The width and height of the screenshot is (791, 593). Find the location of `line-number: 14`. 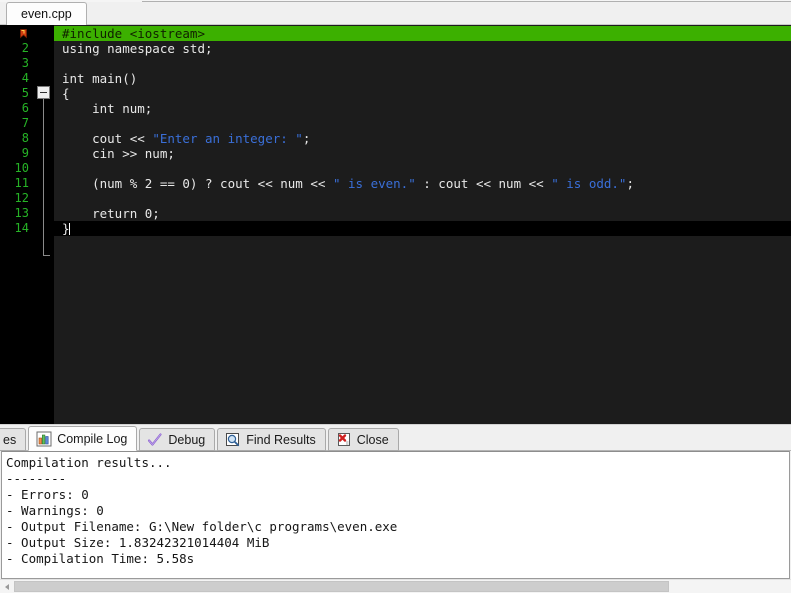

line-number: 14 is located at coordinates (21, 228).